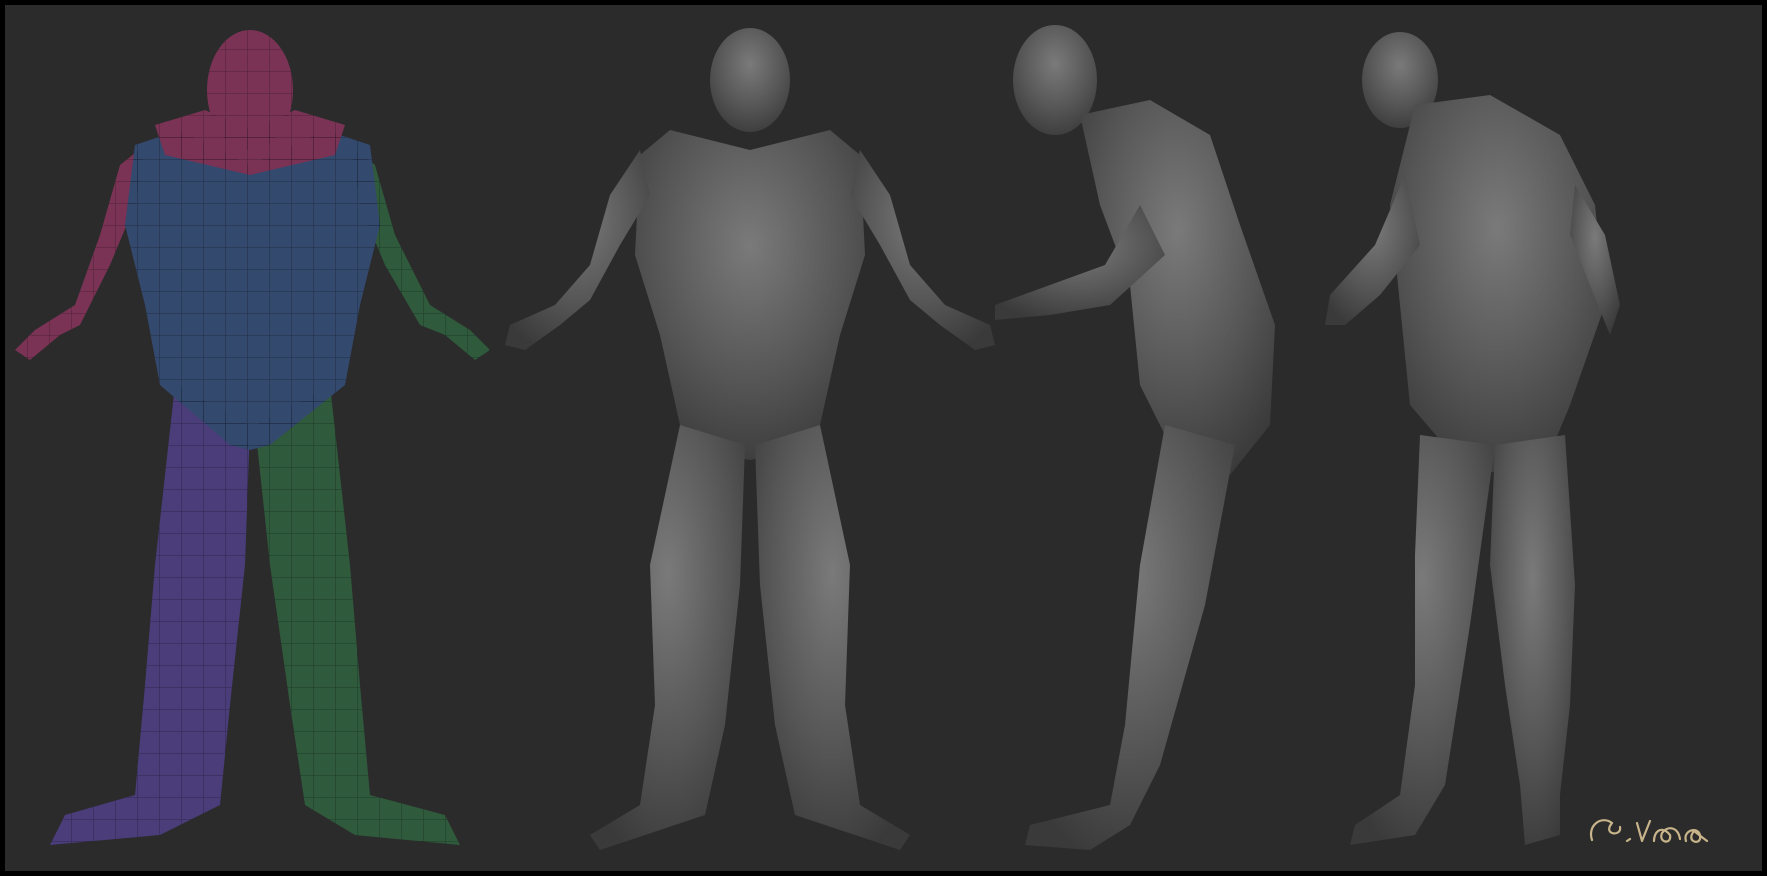 This screenshot has height=876, width=1767. Describe the element at coordinates (1135, 437) in the screenshot. I see `side-sculpt-svg` at that location.